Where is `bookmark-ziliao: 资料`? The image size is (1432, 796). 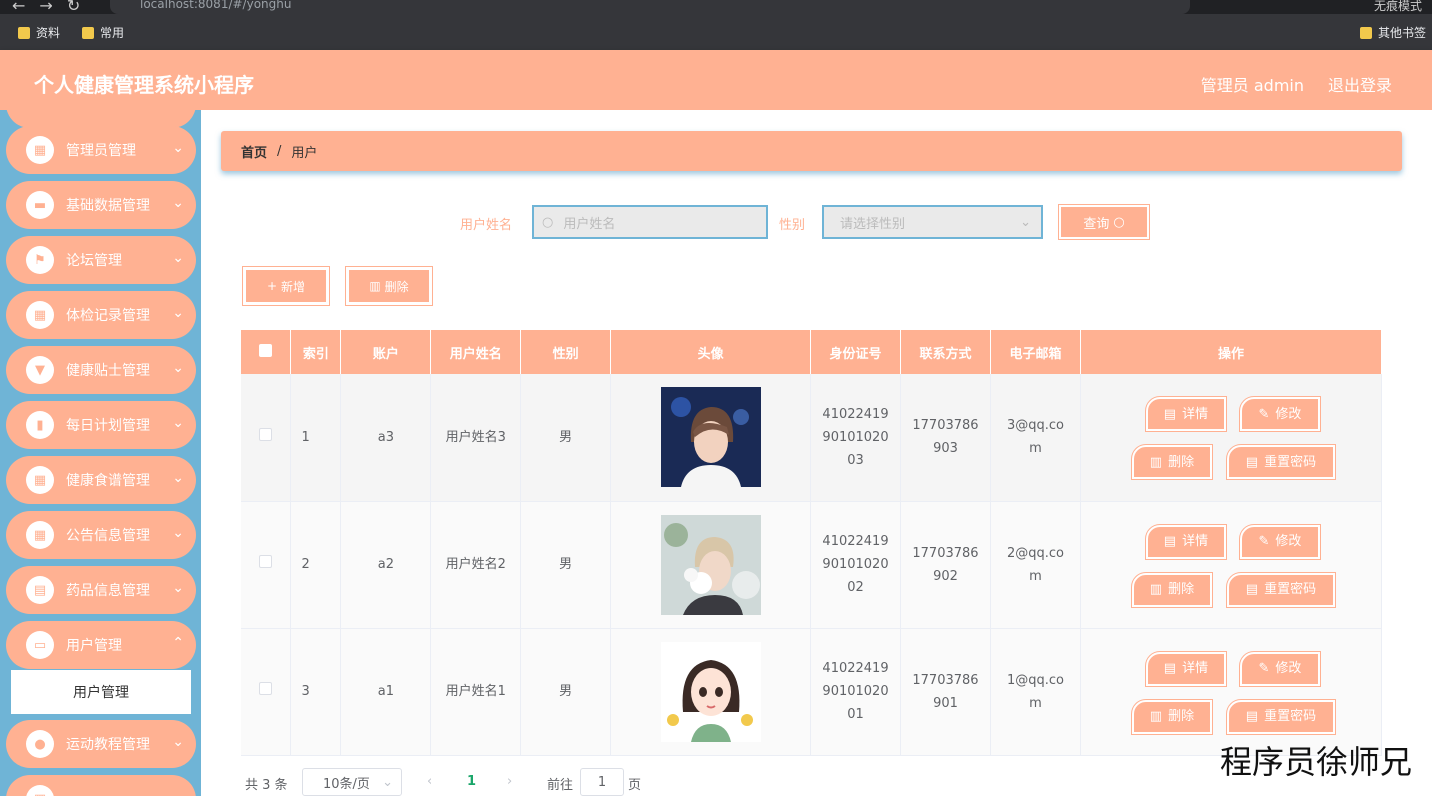 bookmark-ziliao: 资料 is located at coordinates (39, 32).